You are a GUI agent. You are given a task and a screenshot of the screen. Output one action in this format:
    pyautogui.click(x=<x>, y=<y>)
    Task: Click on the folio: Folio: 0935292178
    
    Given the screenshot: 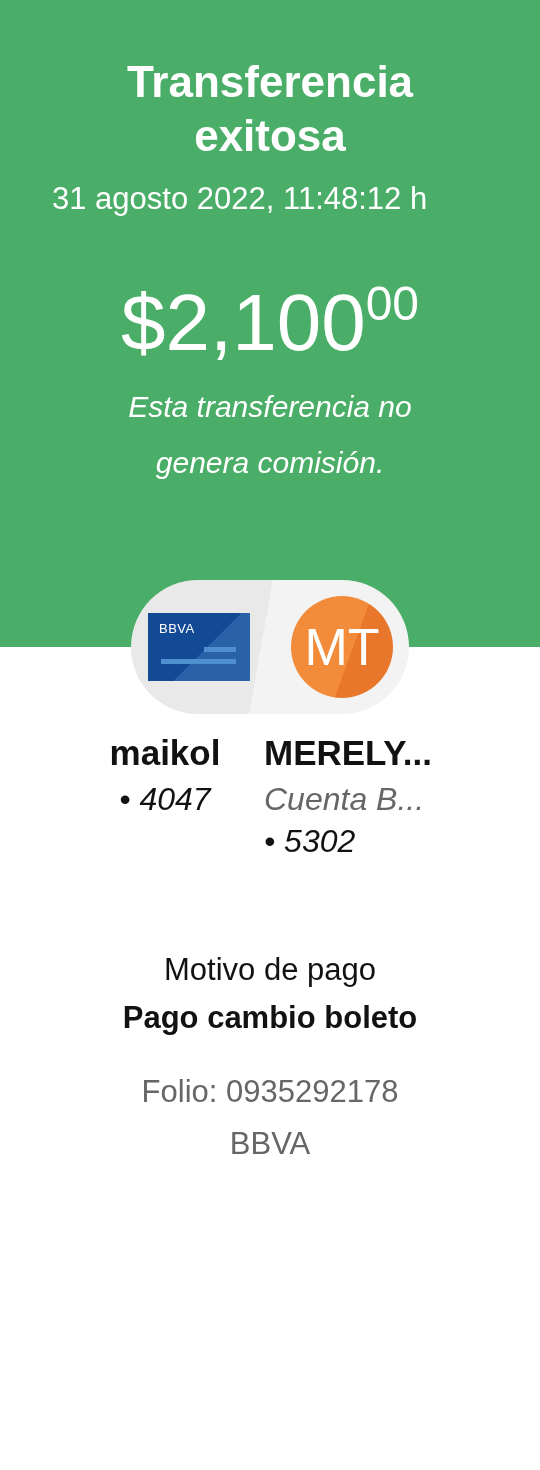 What is the action you would take?
    pyautogui.click(x=270, y=1092)
    